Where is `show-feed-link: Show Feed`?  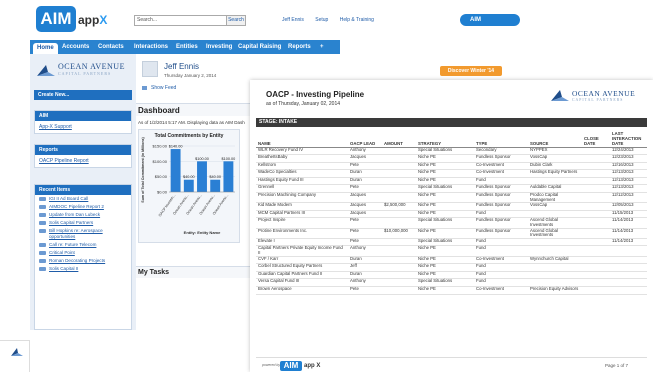 show-feed-link: Show Feed is located at coordinates (159, 88).